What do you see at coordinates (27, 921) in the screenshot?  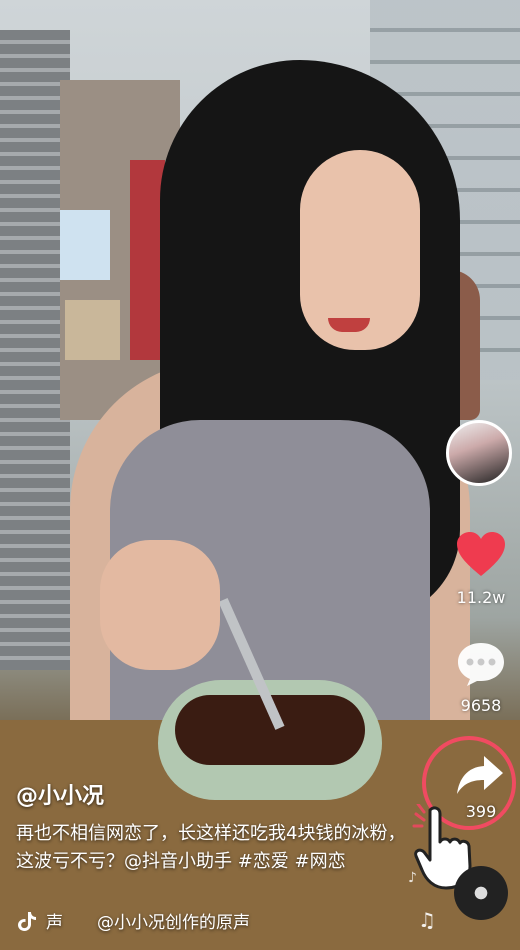 I see `tiktok-note-icon` at bounding box center [27, 921].